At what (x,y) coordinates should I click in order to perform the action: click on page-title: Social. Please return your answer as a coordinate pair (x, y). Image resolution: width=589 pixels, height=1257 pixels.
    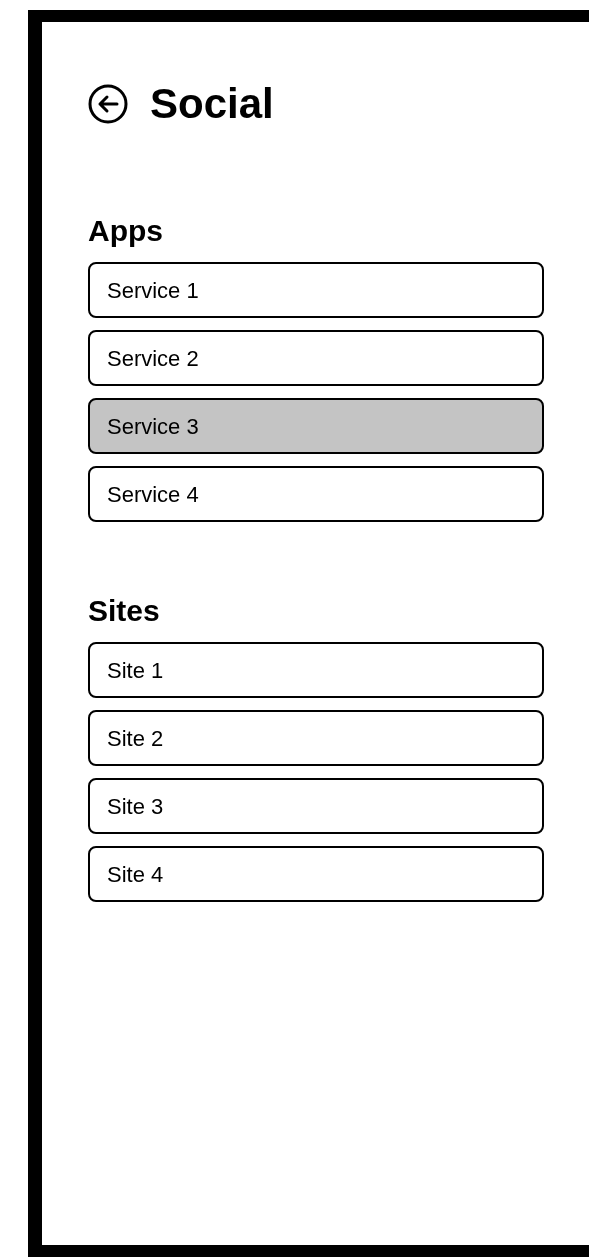
    Looking at the image, I should click on (212, 104).